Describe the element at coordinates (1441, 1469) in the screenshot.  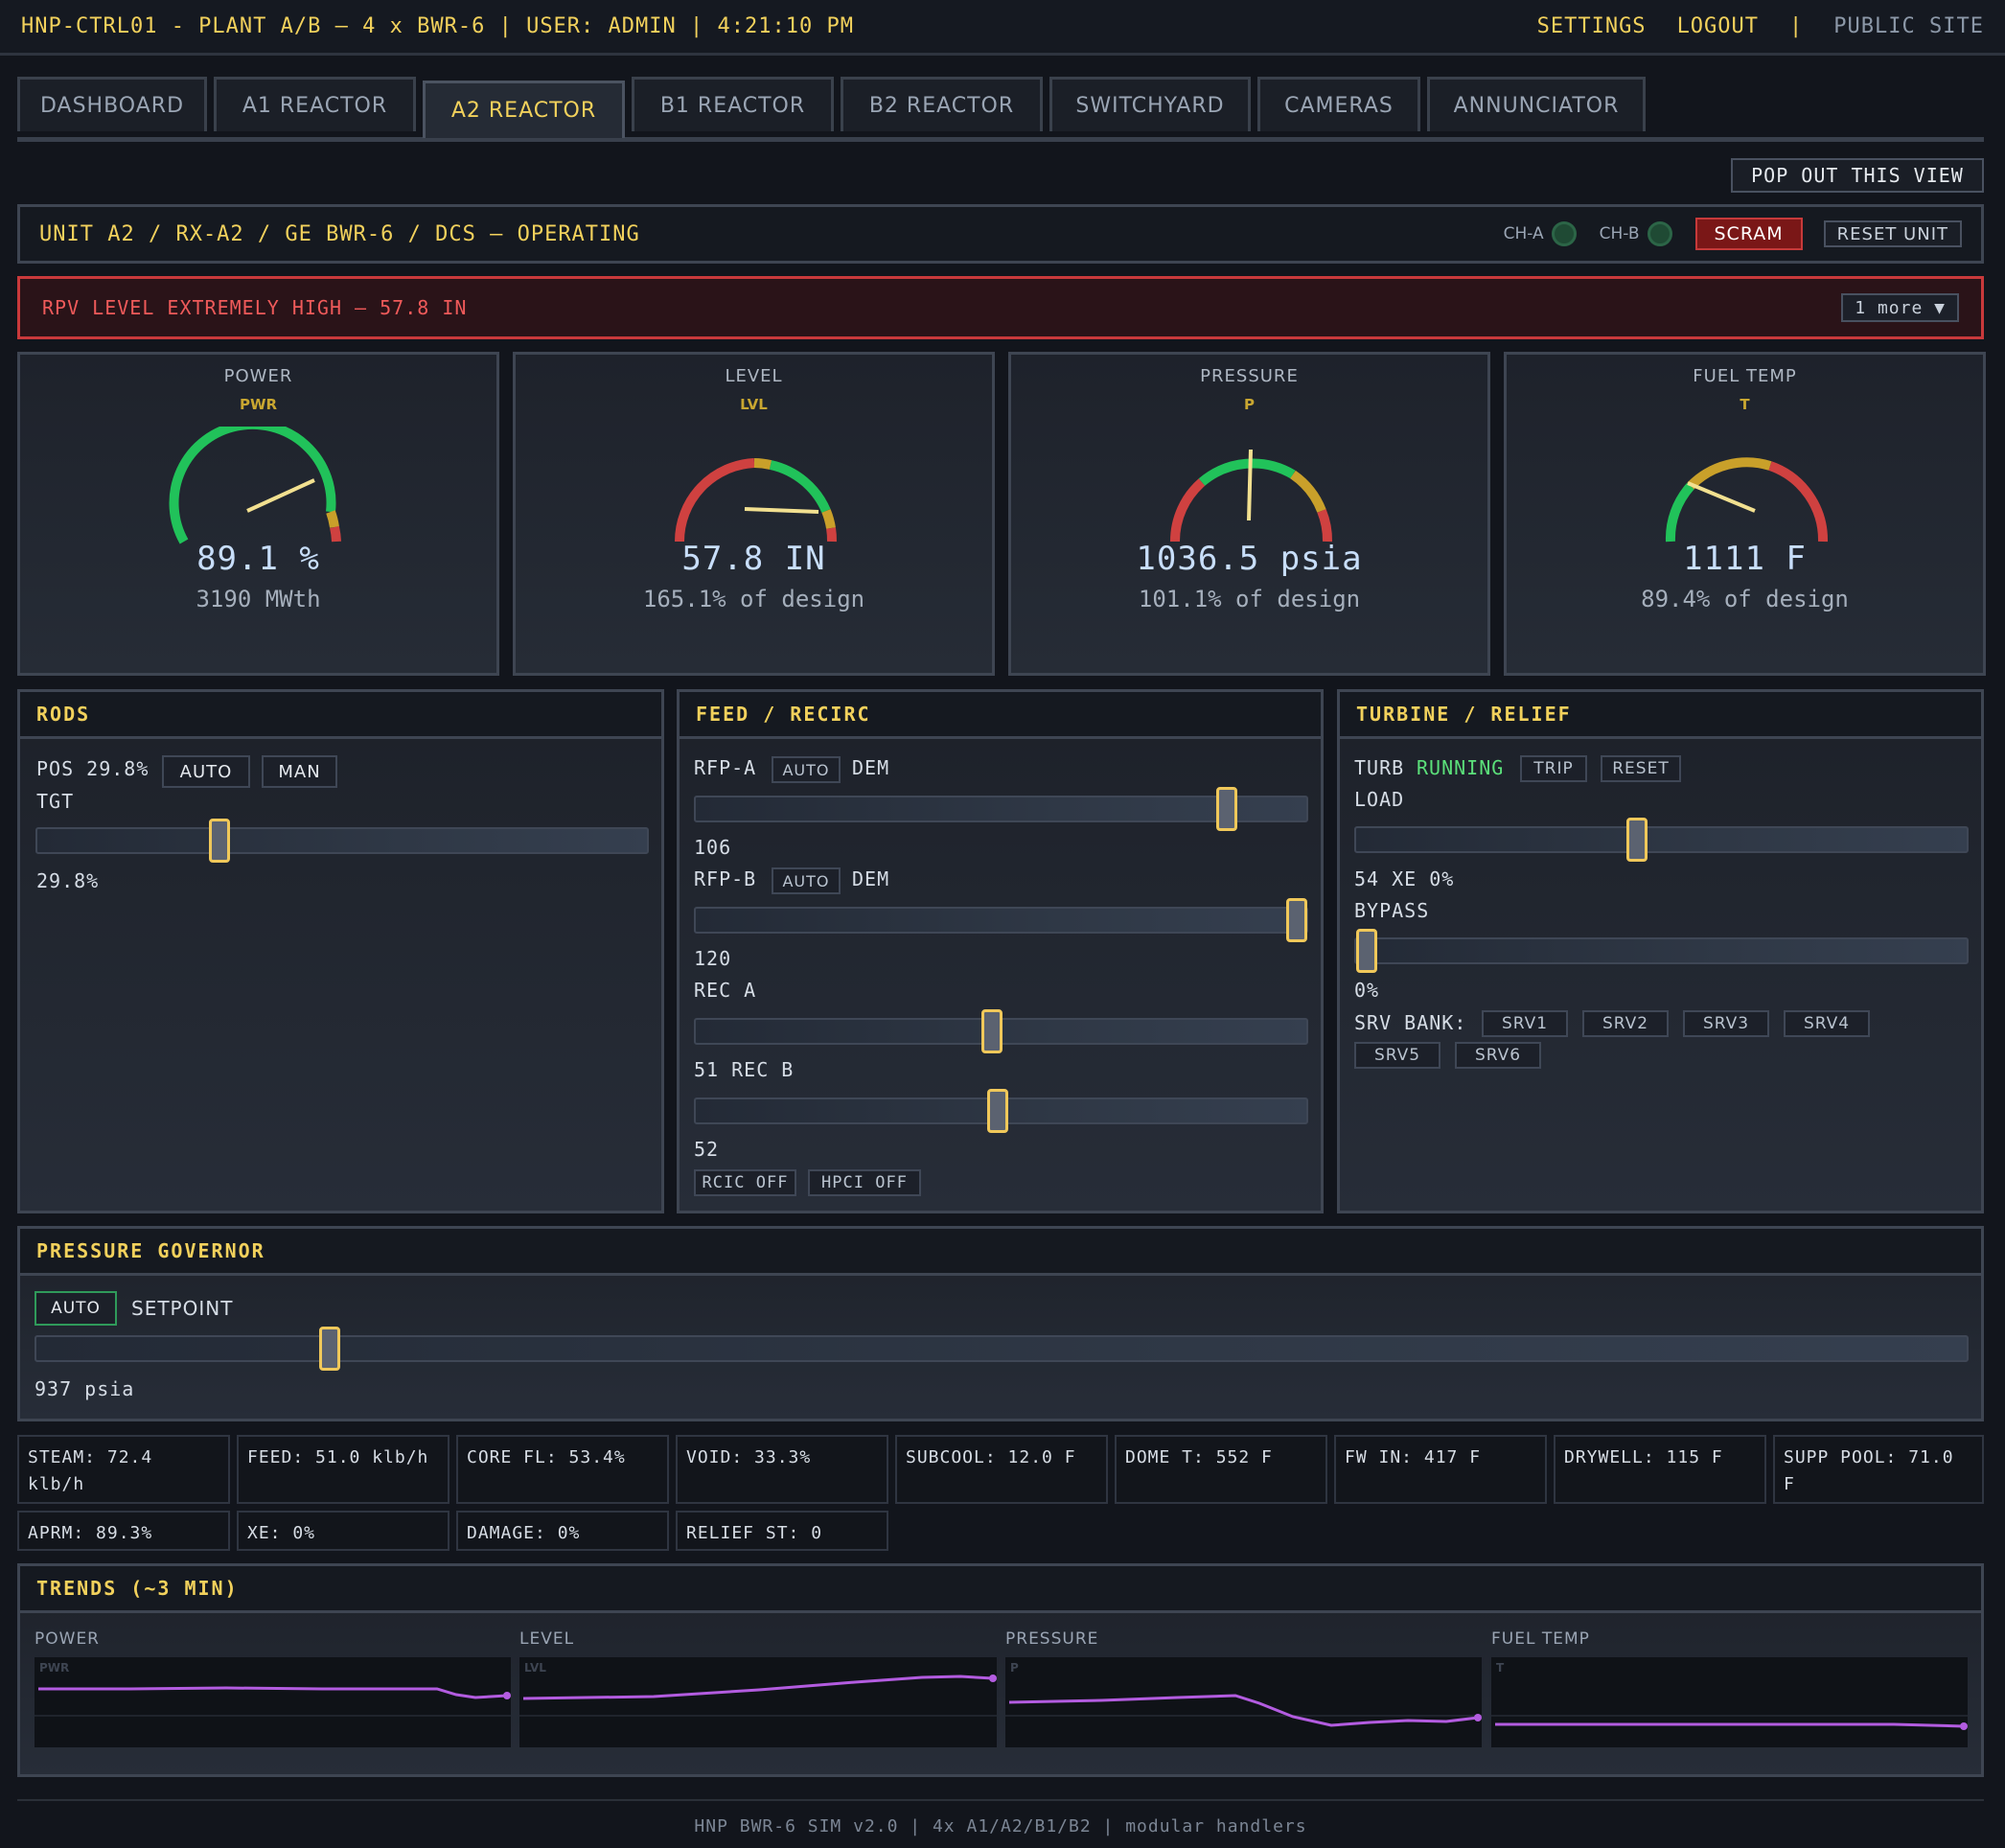
I see `stat-fw-inlet: FW IN: 417 F` at that location.